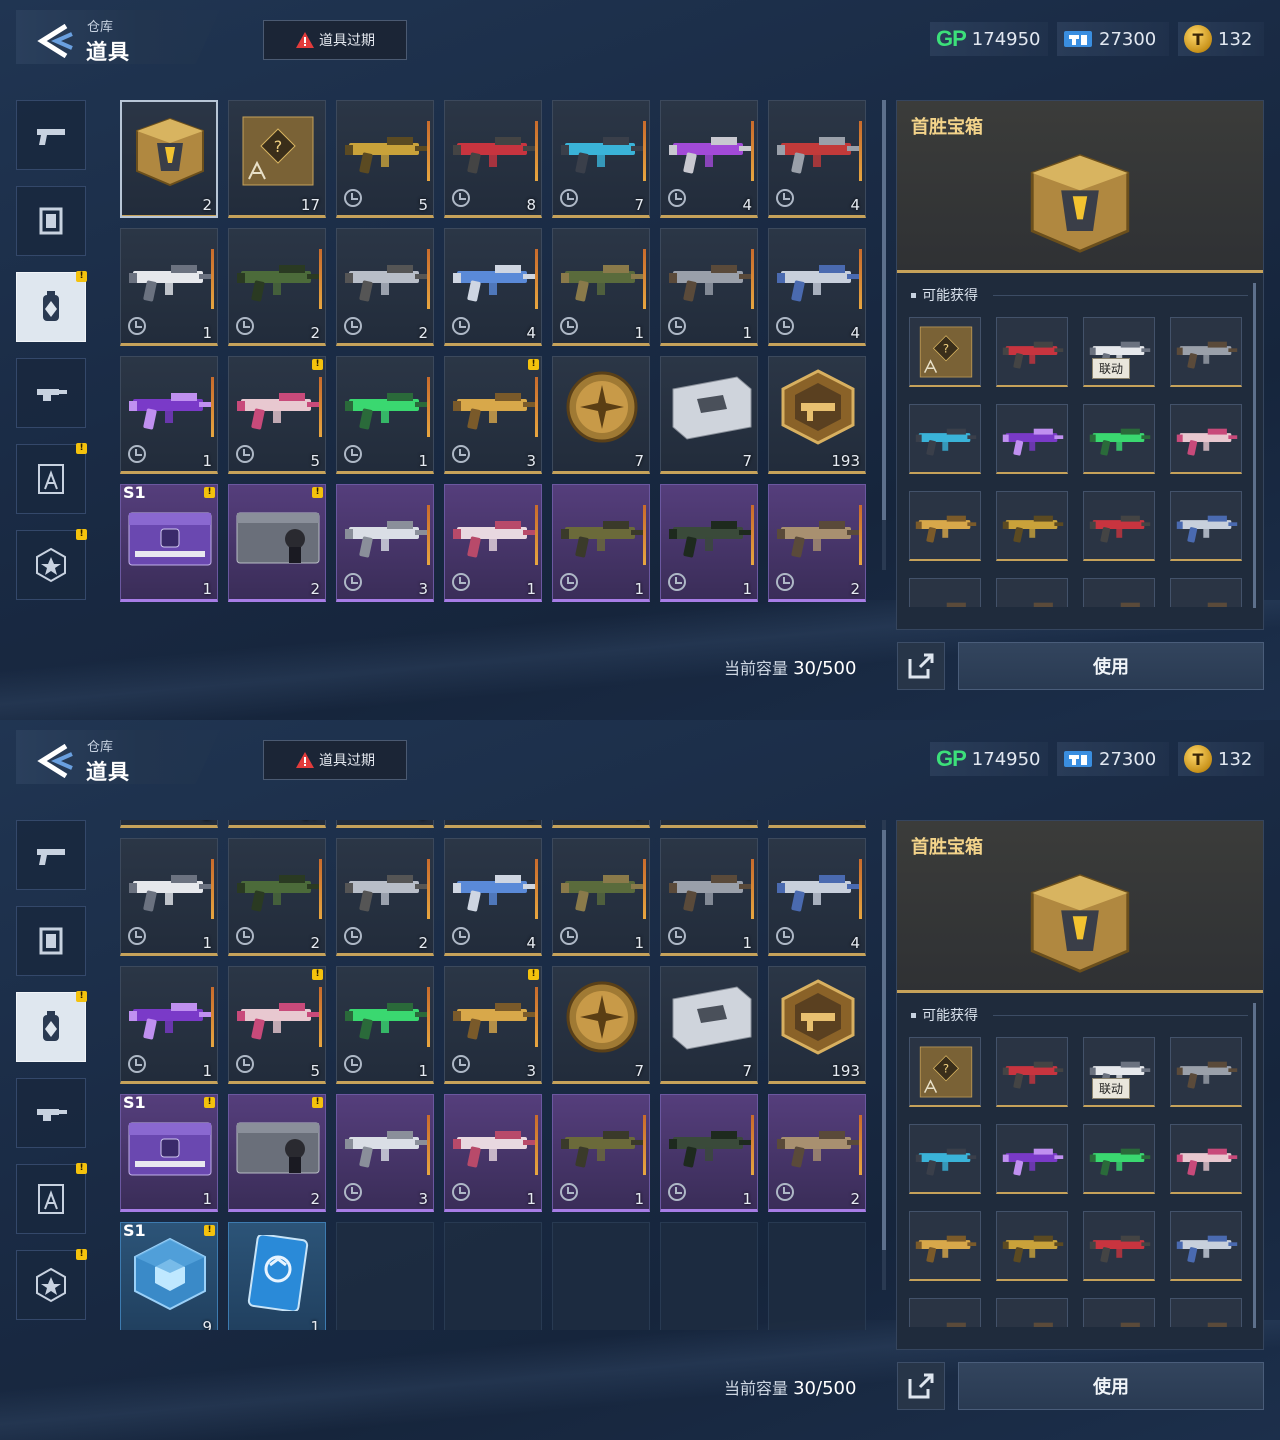 The height and width of the screenshot is (1440, 1280). I want to click on inventory-item-gun-purple: 4, so click(709, 159).